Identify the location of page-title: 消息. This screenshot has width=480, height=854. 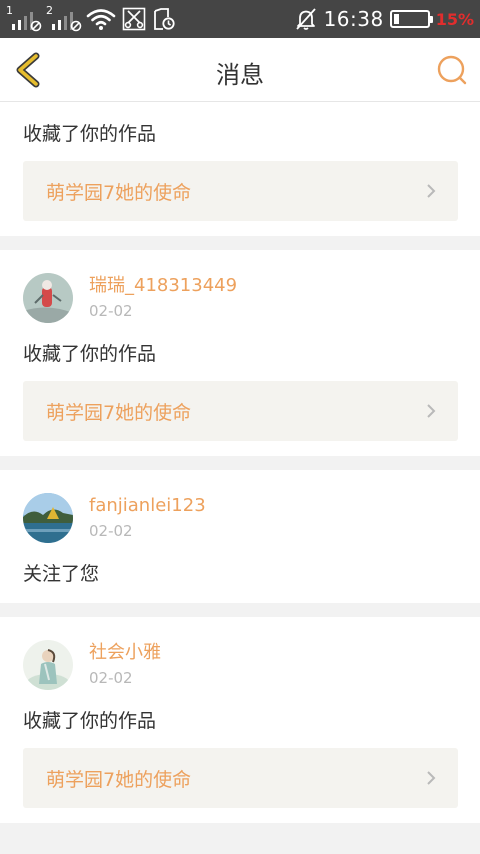
(240, 75).